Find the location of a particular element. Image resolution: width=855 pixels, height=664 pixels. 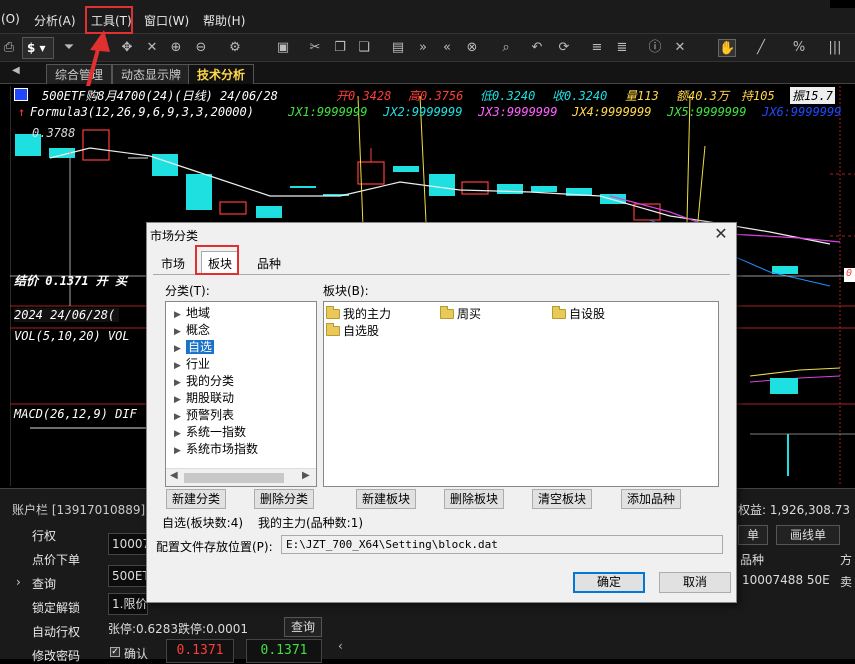

equity-value: 权益: 1,926,308.73 is located at coordinates (794, 510).